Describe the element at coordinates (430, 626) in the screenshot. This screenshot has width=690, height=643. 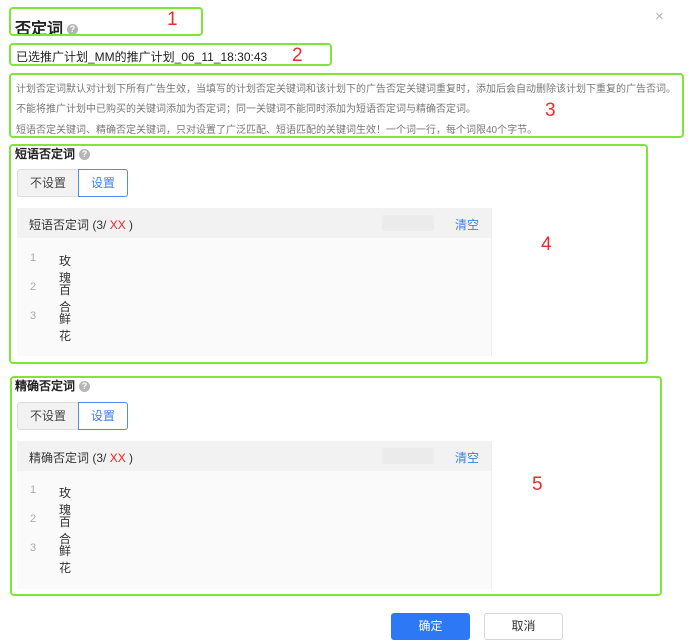
I see `confirm-button: 确定` at that location.